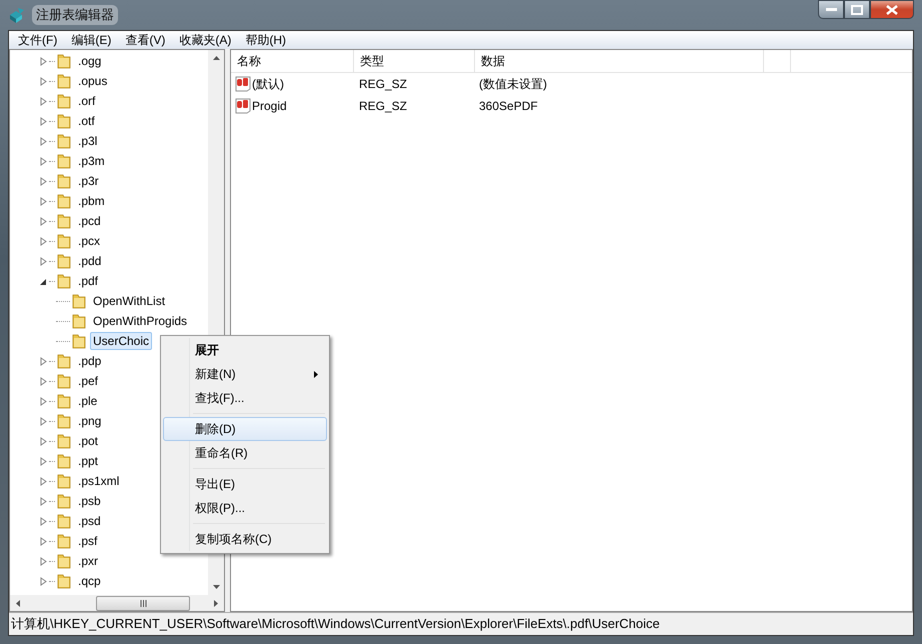  Describe the element at coordinates (92, 81) in the screenshot. I see `tree-item: .opus` at that location.